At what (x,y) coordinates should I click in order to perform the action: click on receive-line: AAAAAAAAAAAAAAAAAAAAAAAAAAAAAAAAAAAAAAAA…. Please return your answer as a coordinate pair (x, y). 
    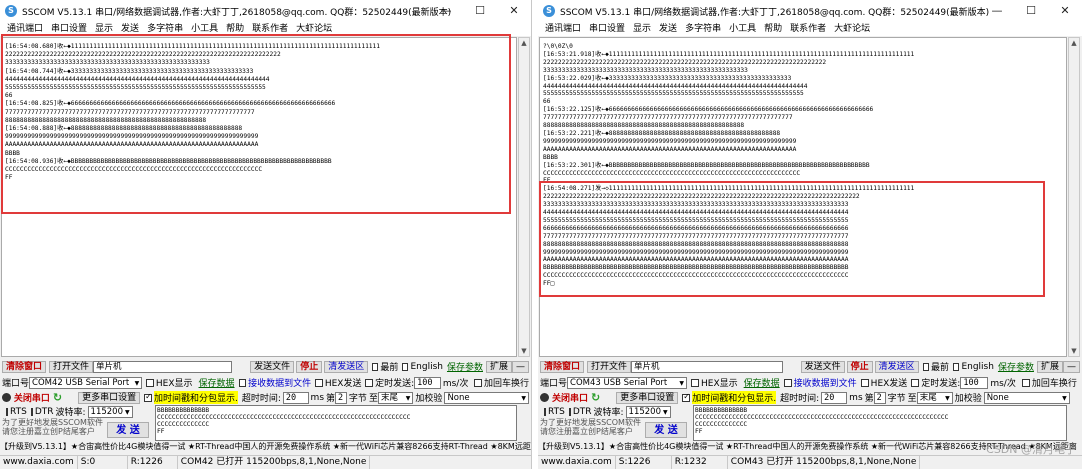
    Looking at the image, I should click on (670, 149).